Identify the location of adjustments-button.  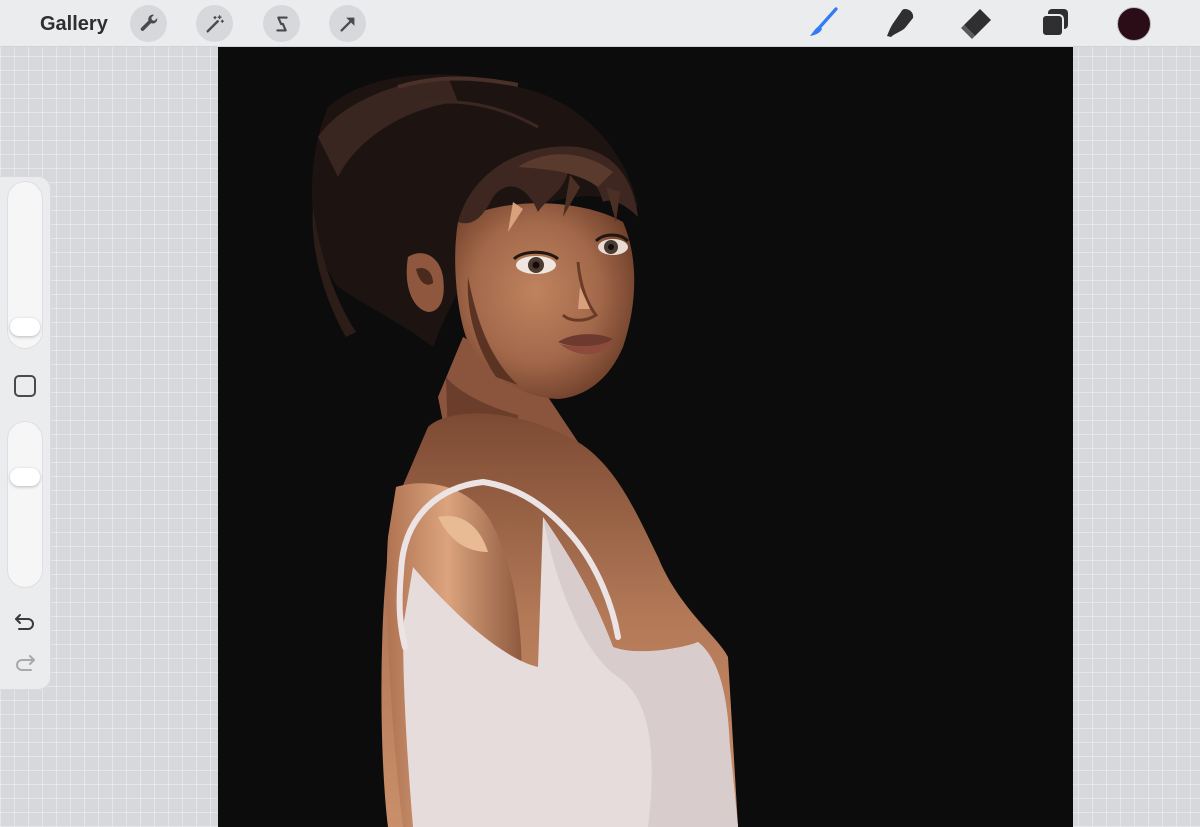
(214, 23).